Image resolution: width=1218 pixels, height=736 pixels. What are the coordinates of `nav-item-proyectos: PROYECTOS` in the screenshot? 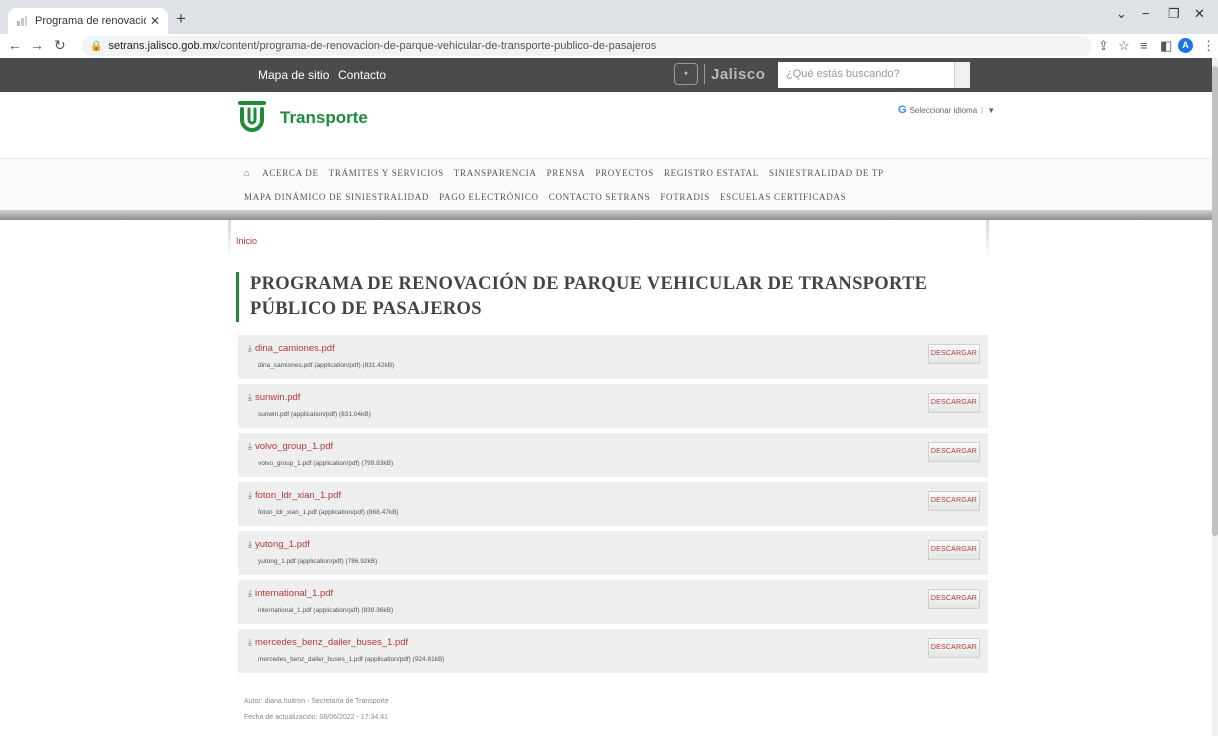 It's located at (624, 173).